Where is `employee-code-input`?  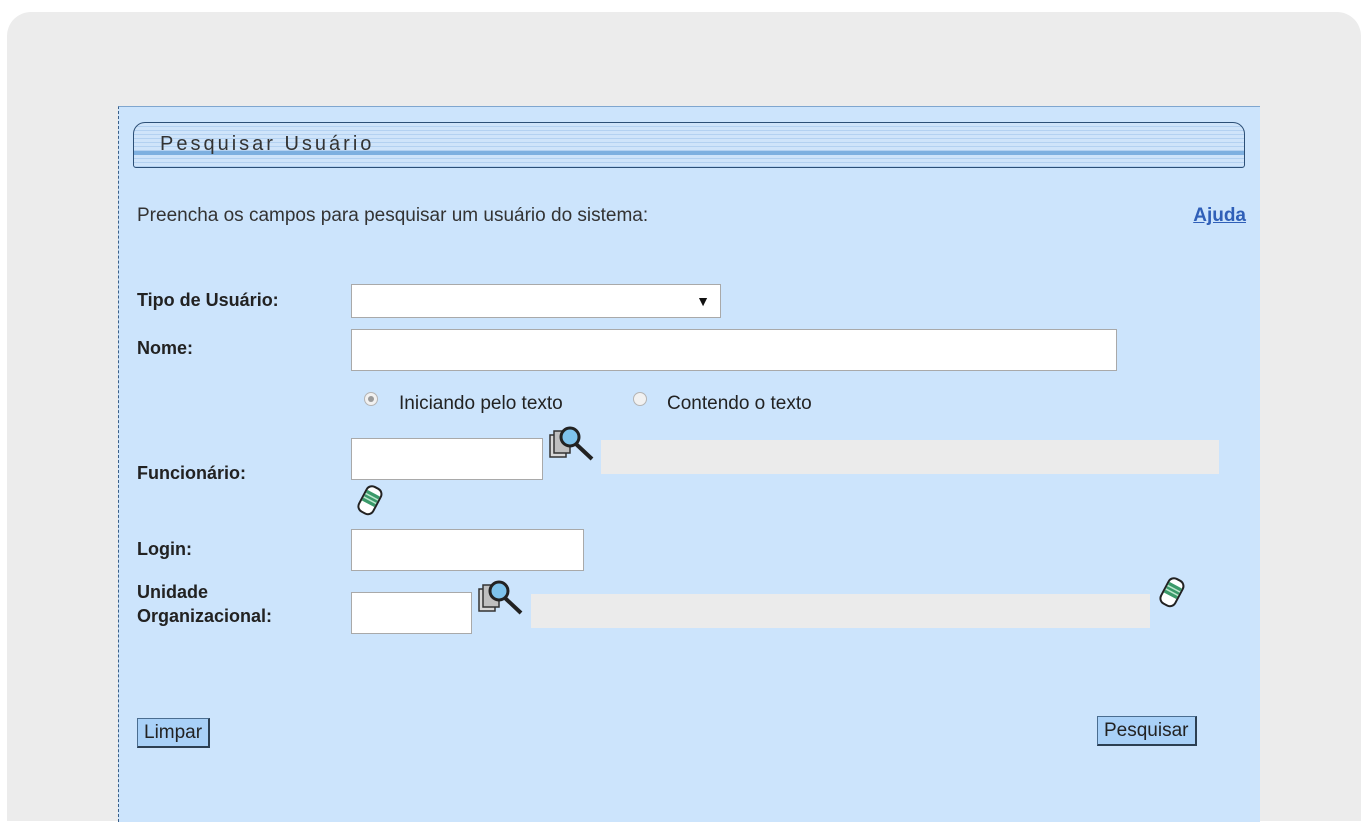 employee-code-input is located at coordinates (447, 459).